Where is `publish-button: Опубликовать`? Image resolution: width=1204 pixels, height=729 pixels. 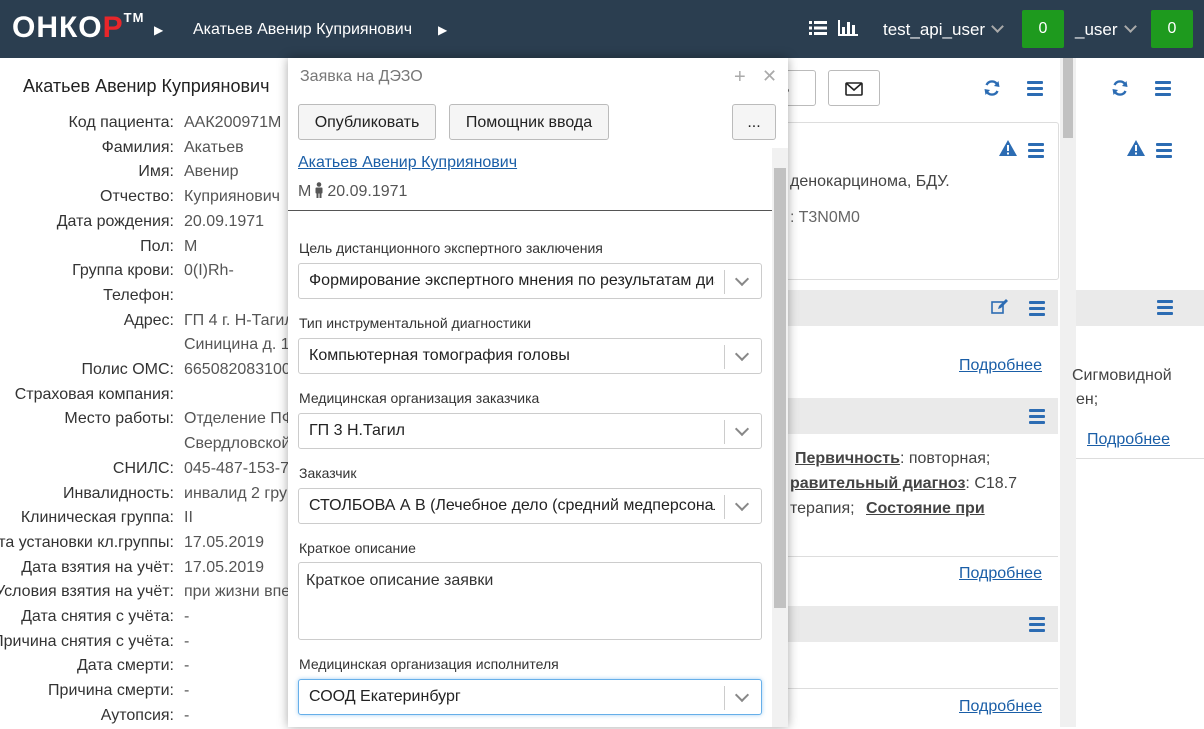
publish-button: Опубликовать is located at coordinates (367, 122).